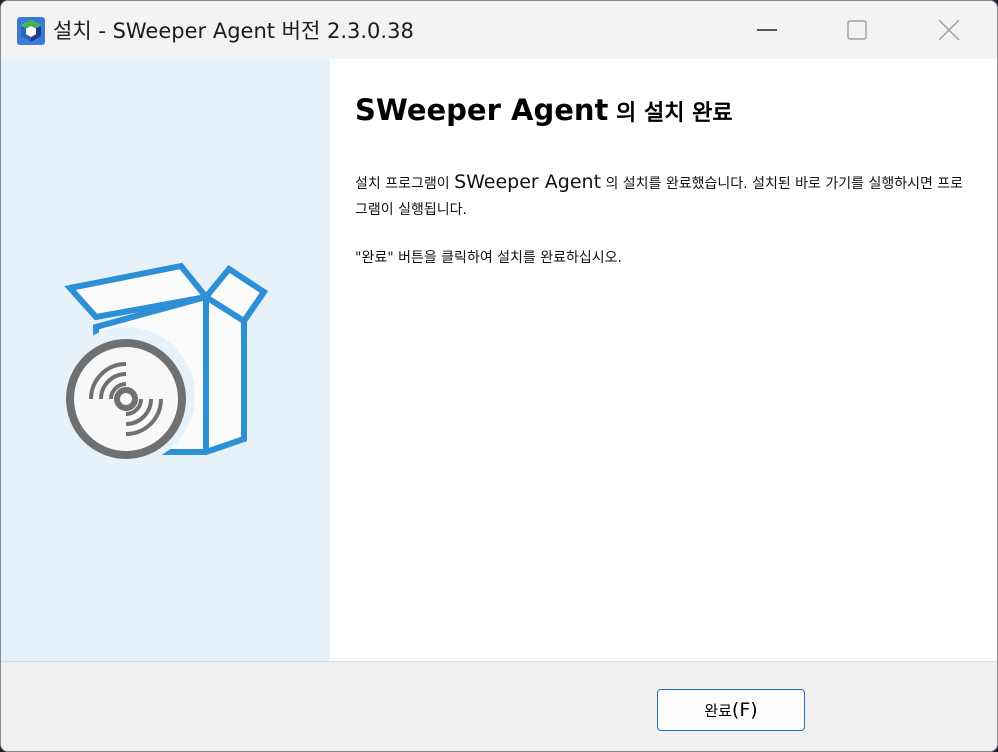 Image resolution: width=998 pixels, height=752 pixels. Describe the element at coordinates (405, 184) in the screenshot. I see `paragraph-text-start: 설치 프로그램이` at that location.